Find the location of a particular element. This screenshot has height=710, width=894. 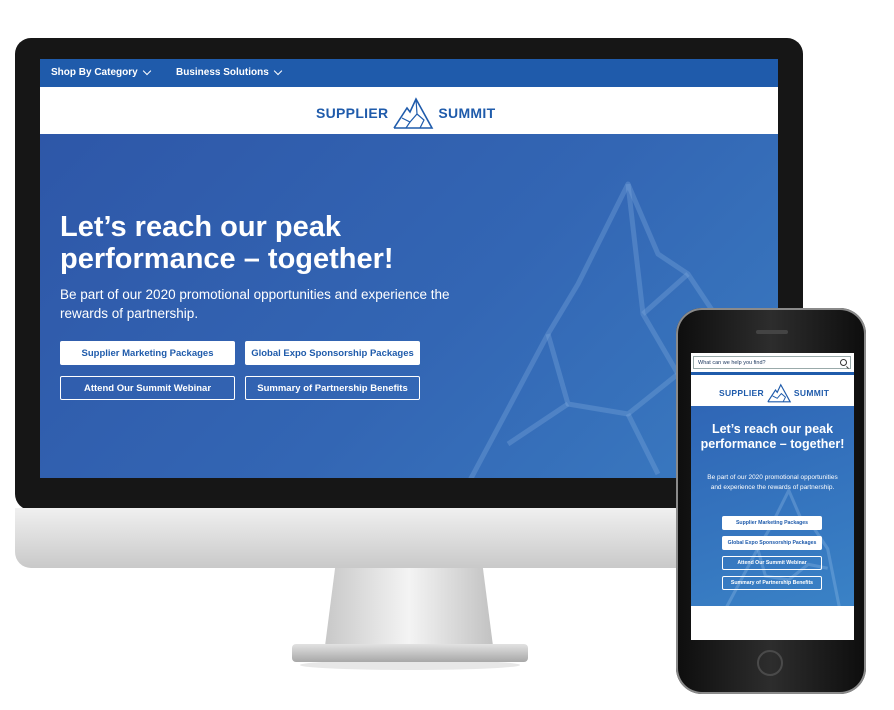

search-placeholder: What can we help you find? is located at coordinates (732, 363).